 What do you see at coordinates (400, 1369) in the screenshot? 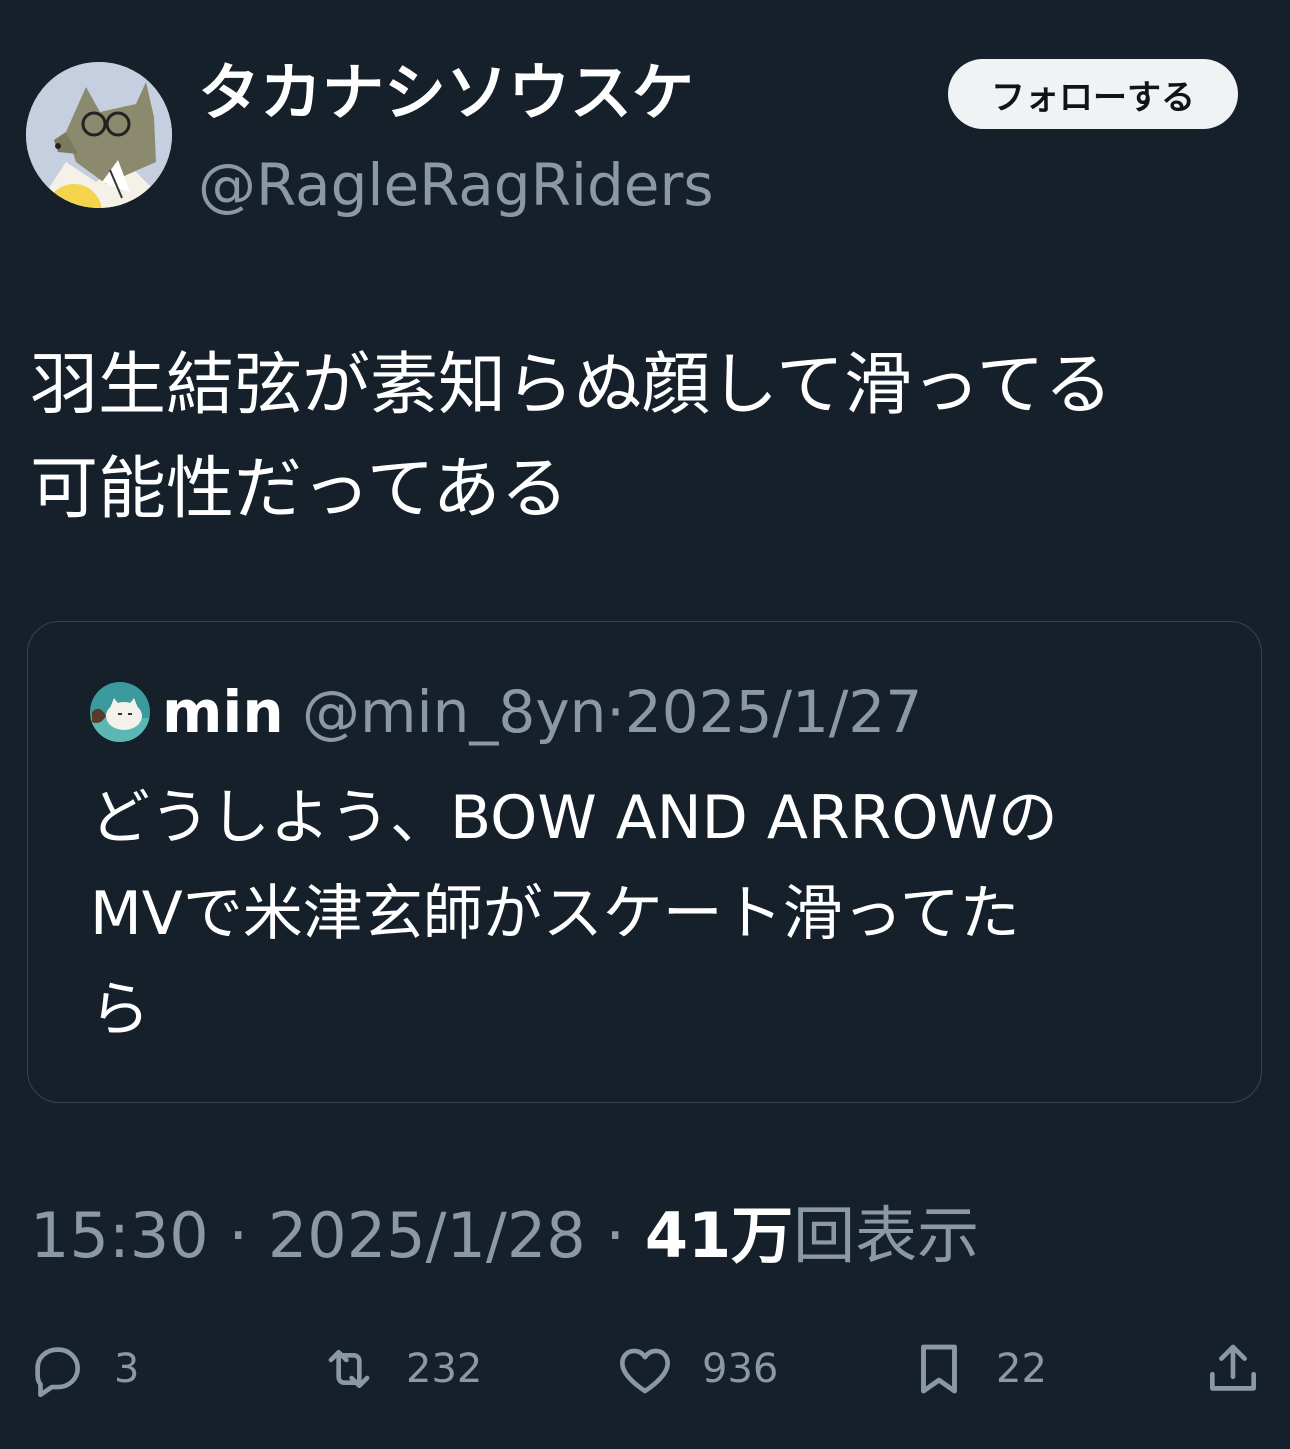
I see `retweet-button: 232` at bounding box center [400, 1369].